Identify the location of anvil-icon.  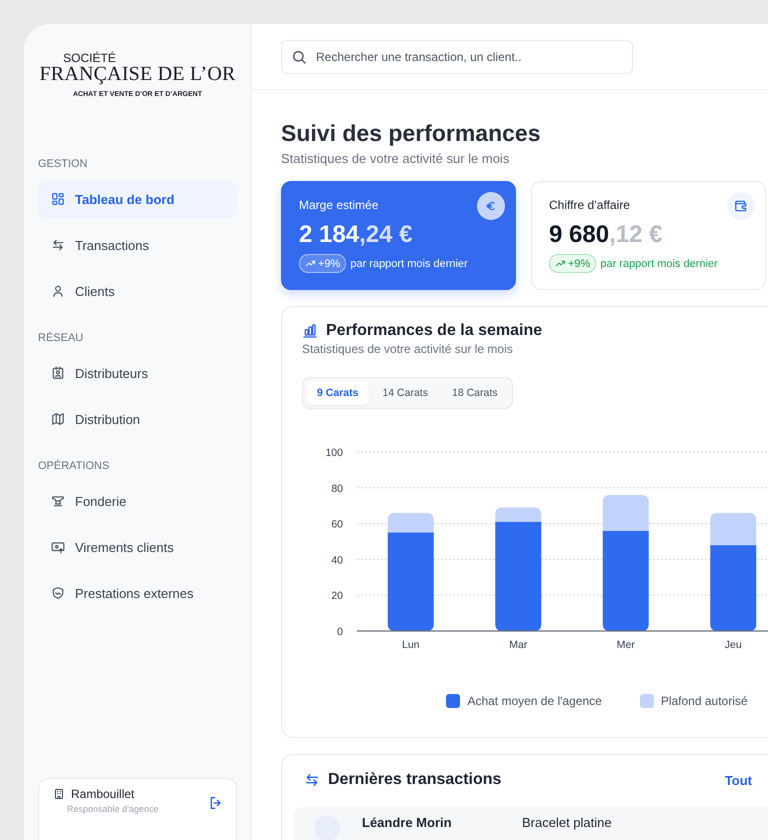
(58, 501).